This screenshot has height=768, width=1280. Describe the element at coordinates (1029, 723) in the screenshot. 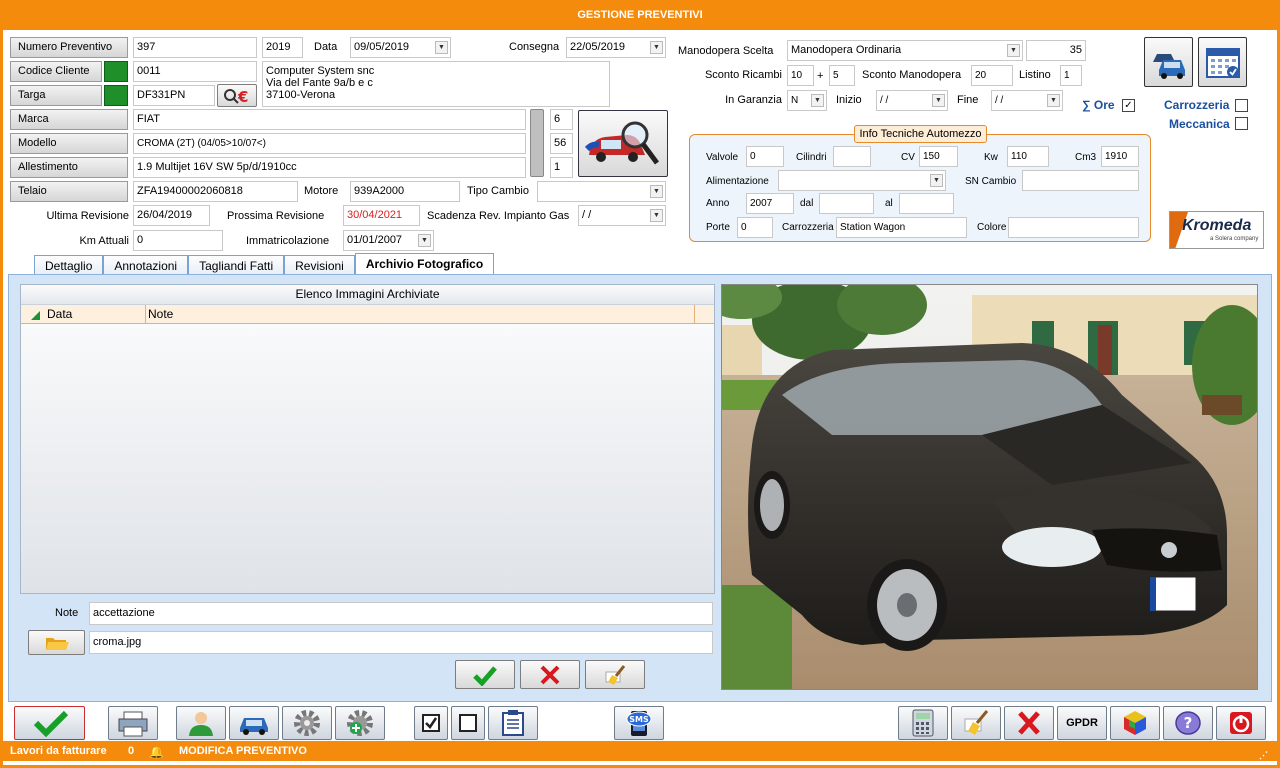

I see `delete-button` at that location.